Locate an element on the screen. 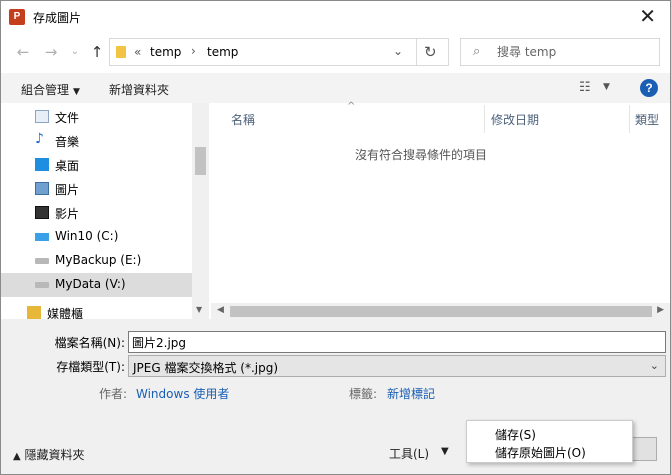  filename-label: 檔案名稱(N): is located at coordinates (89, 343).